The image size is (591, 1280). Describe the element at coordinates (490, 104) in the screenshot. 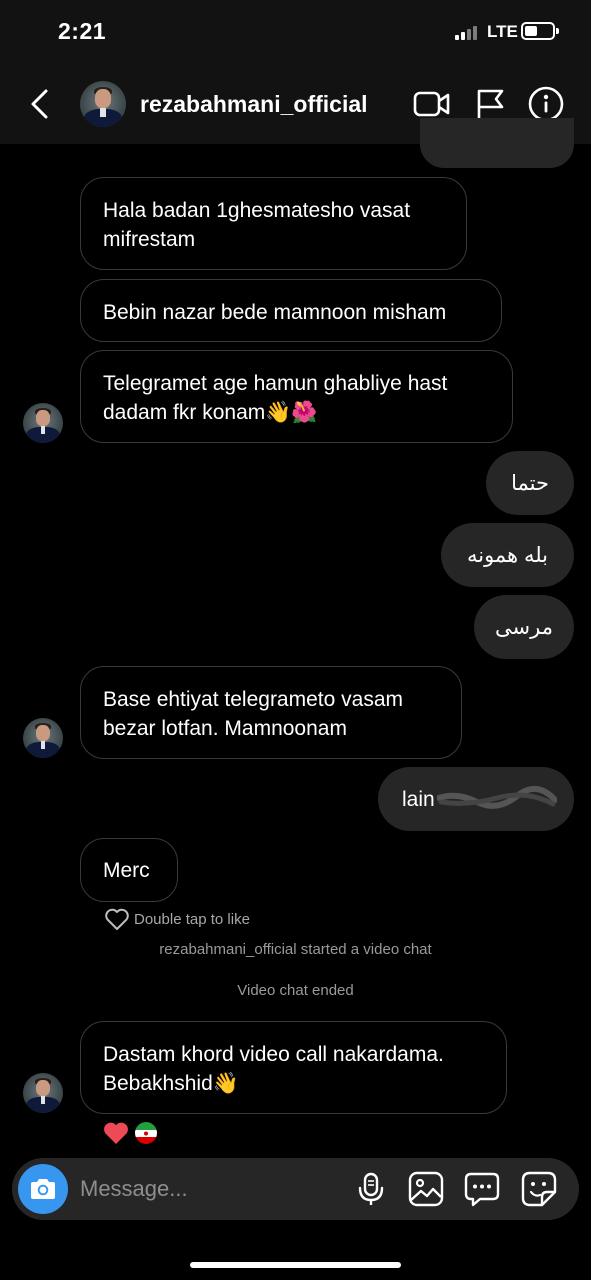

I see `flag-icon` at that location.